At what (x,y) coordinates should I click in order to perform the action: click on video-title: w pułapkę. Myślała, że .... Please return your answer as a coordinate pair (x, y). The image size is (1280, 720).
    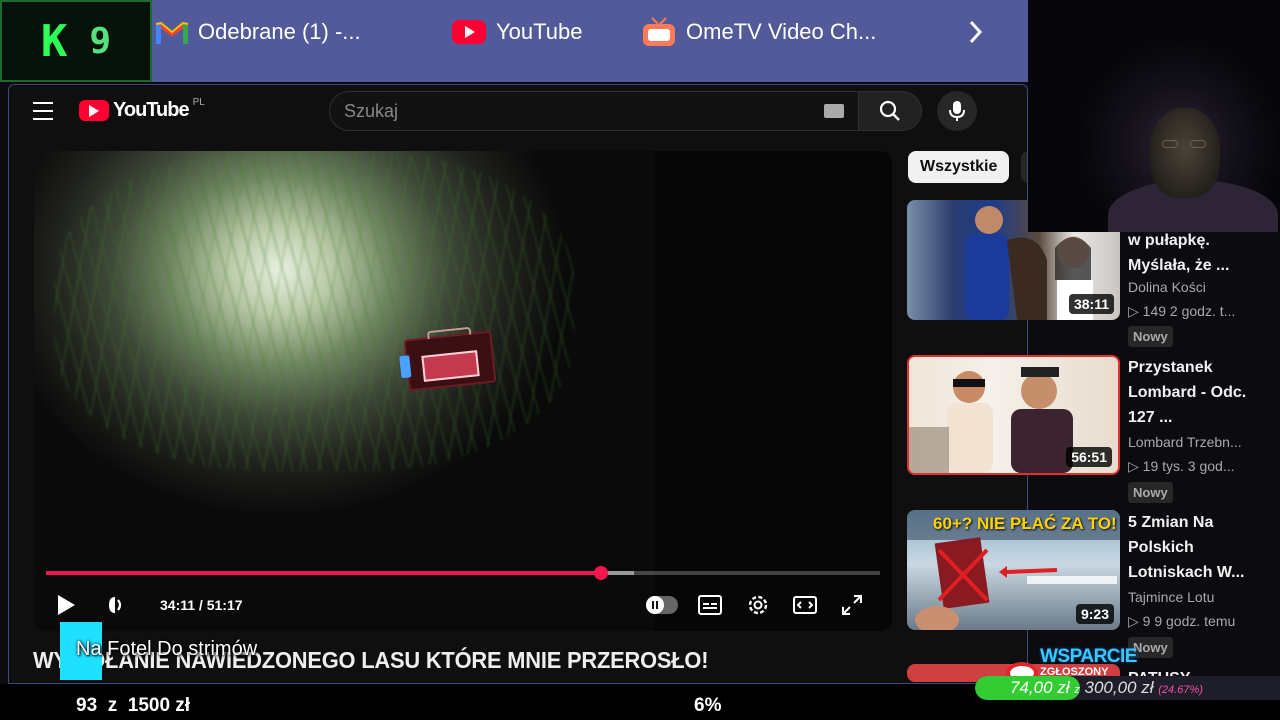
    Looking at the image, I should click on (1193, 253).